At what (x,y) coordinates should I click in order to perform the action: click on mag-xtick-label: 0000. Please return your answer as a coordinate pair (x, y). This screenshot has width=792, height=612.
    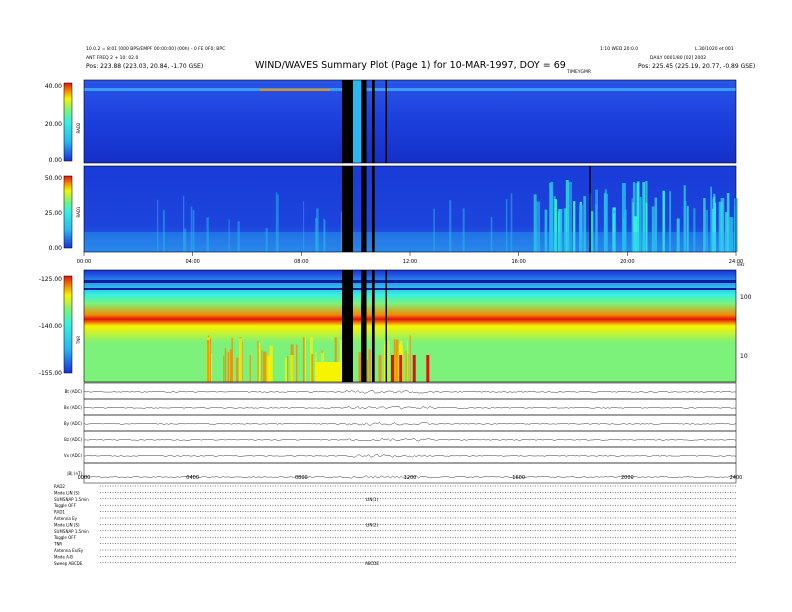
    Looking at the image, I should click on (84, 478).